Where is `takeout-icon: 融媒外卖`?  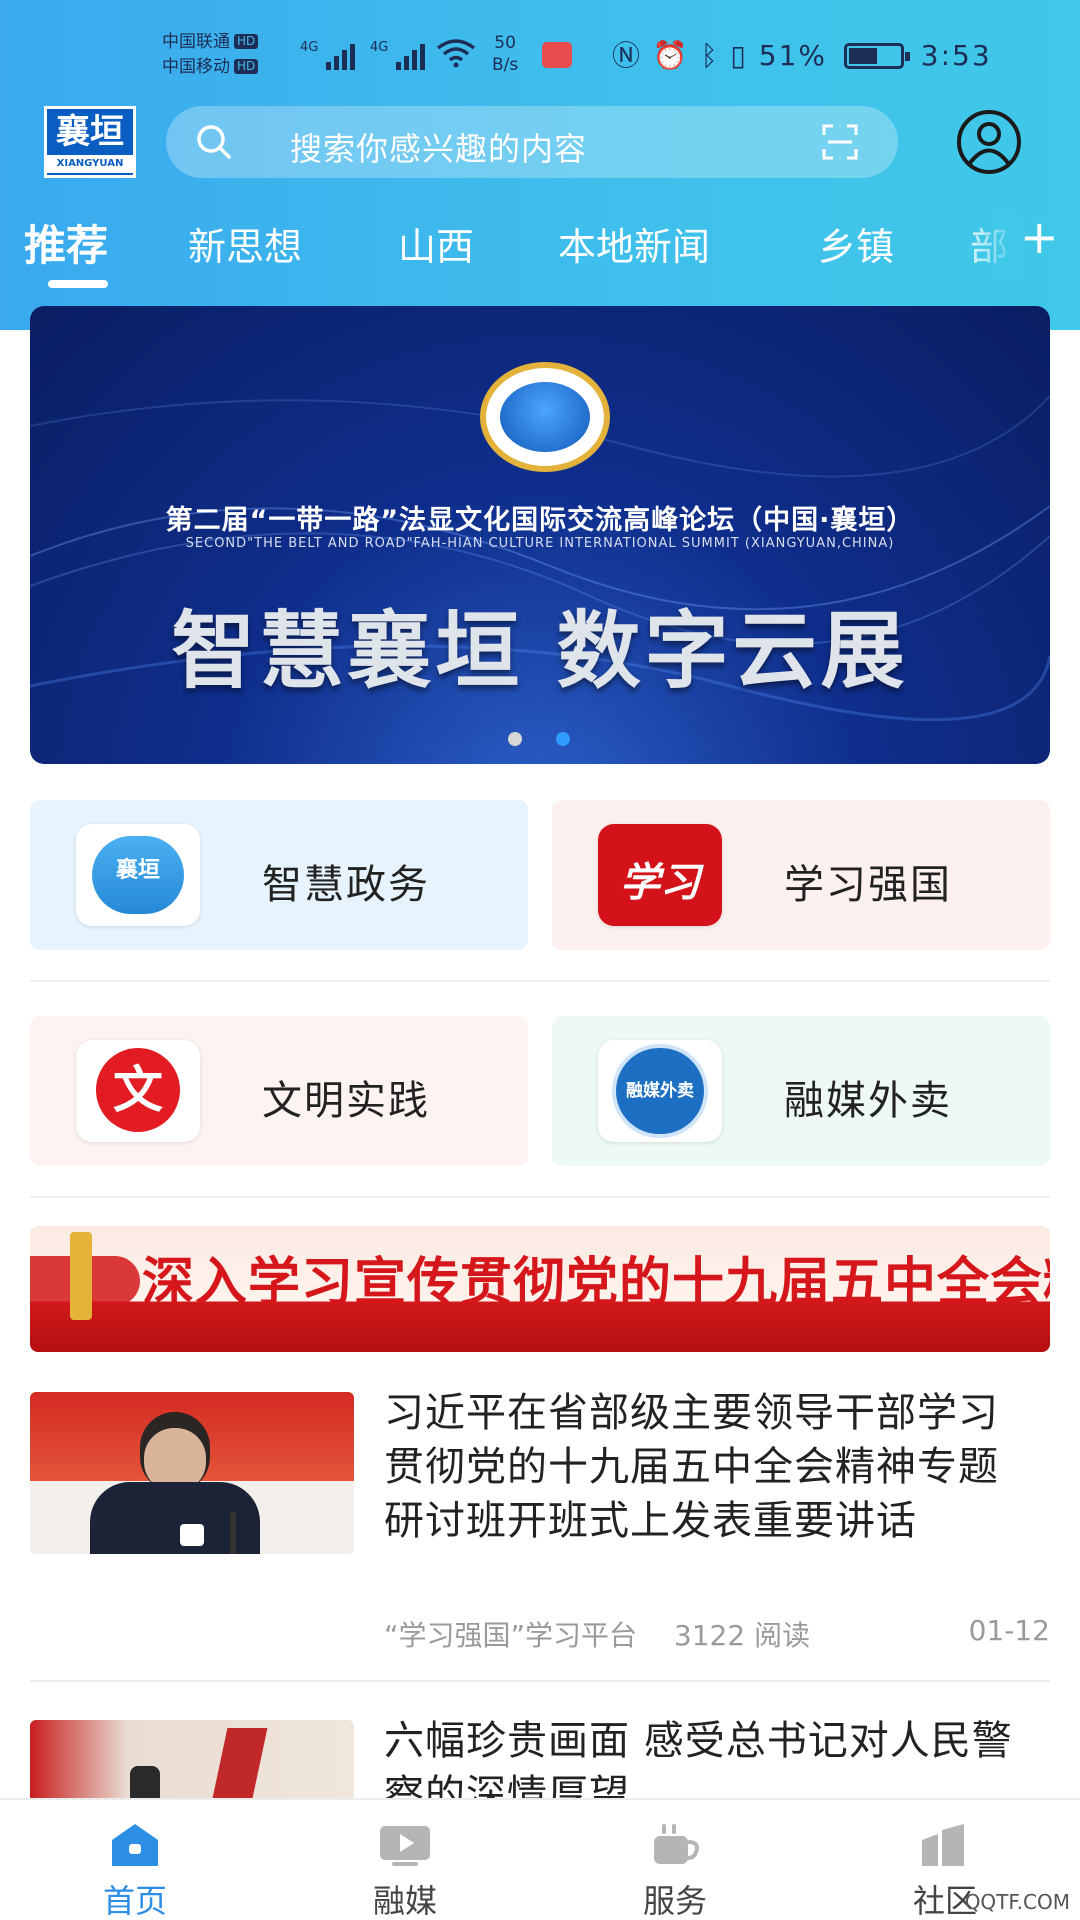 takeout-icon: 融媒外卖 is located at coordinates (660, 1091).